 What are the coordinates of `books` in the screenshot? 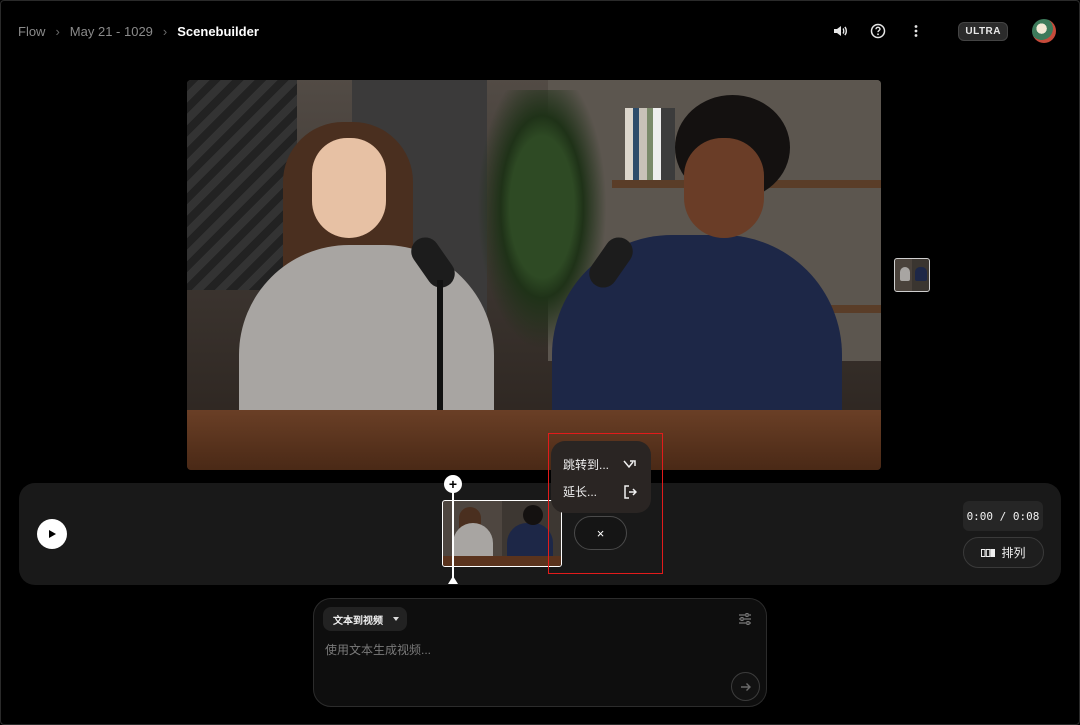 It's located at (650, 144).